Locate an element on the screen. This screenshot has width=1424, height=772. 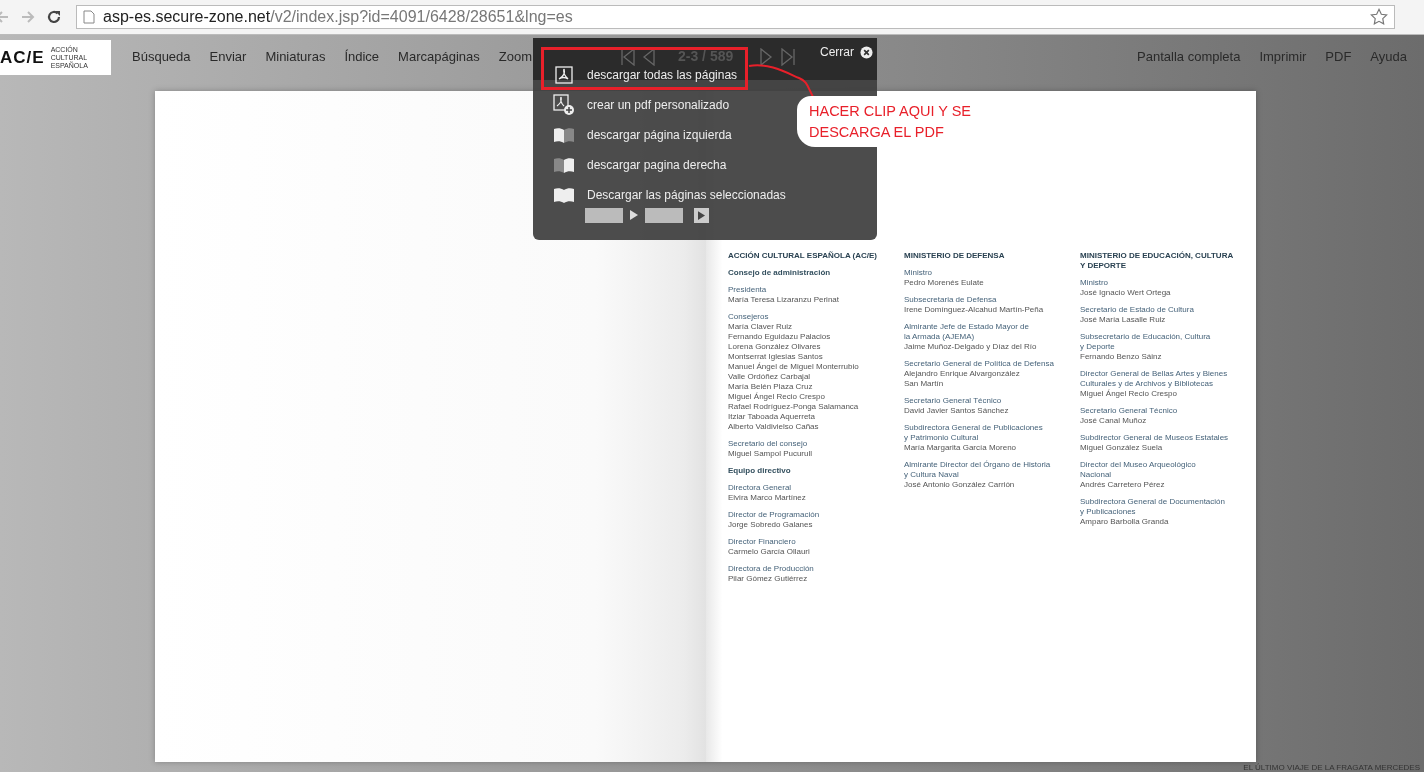
next-page-icon is located at coordinates (766, 57).